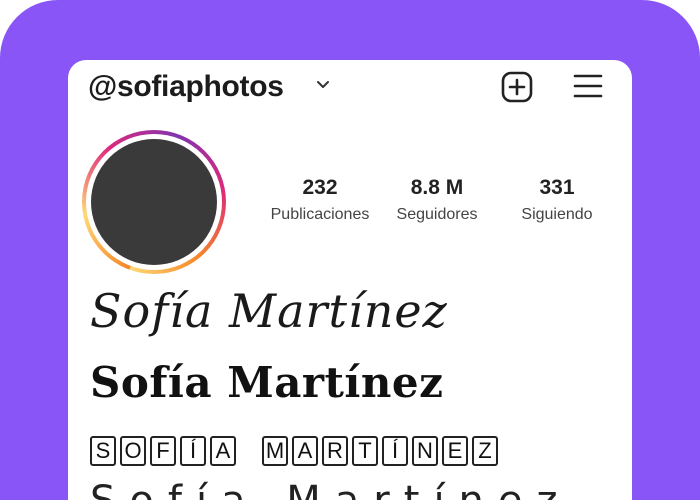  What do you see at coordinates (437, 214) in the screenshot?
I see `followers-label: Seguidores` at bounding box center [437, 214].